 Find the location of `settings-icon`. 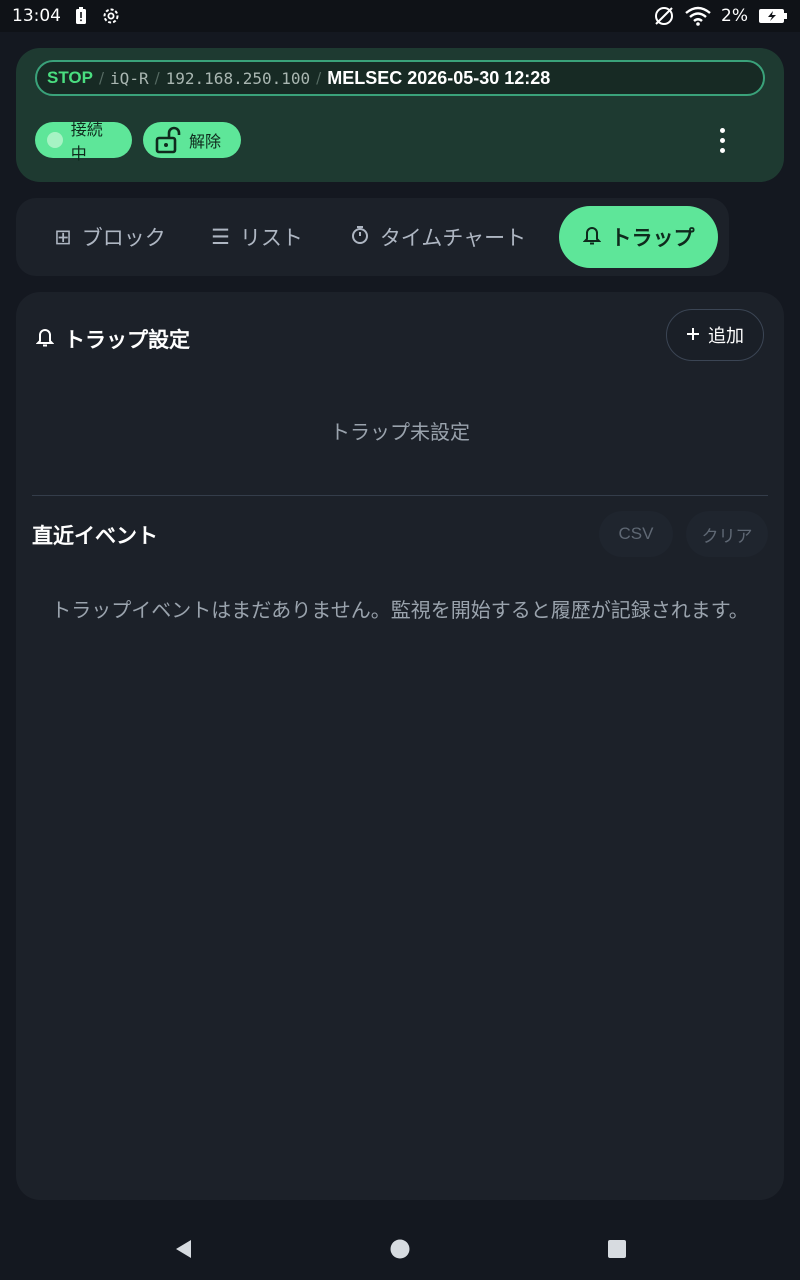

settings-icon is located at coordinates (111, 16).